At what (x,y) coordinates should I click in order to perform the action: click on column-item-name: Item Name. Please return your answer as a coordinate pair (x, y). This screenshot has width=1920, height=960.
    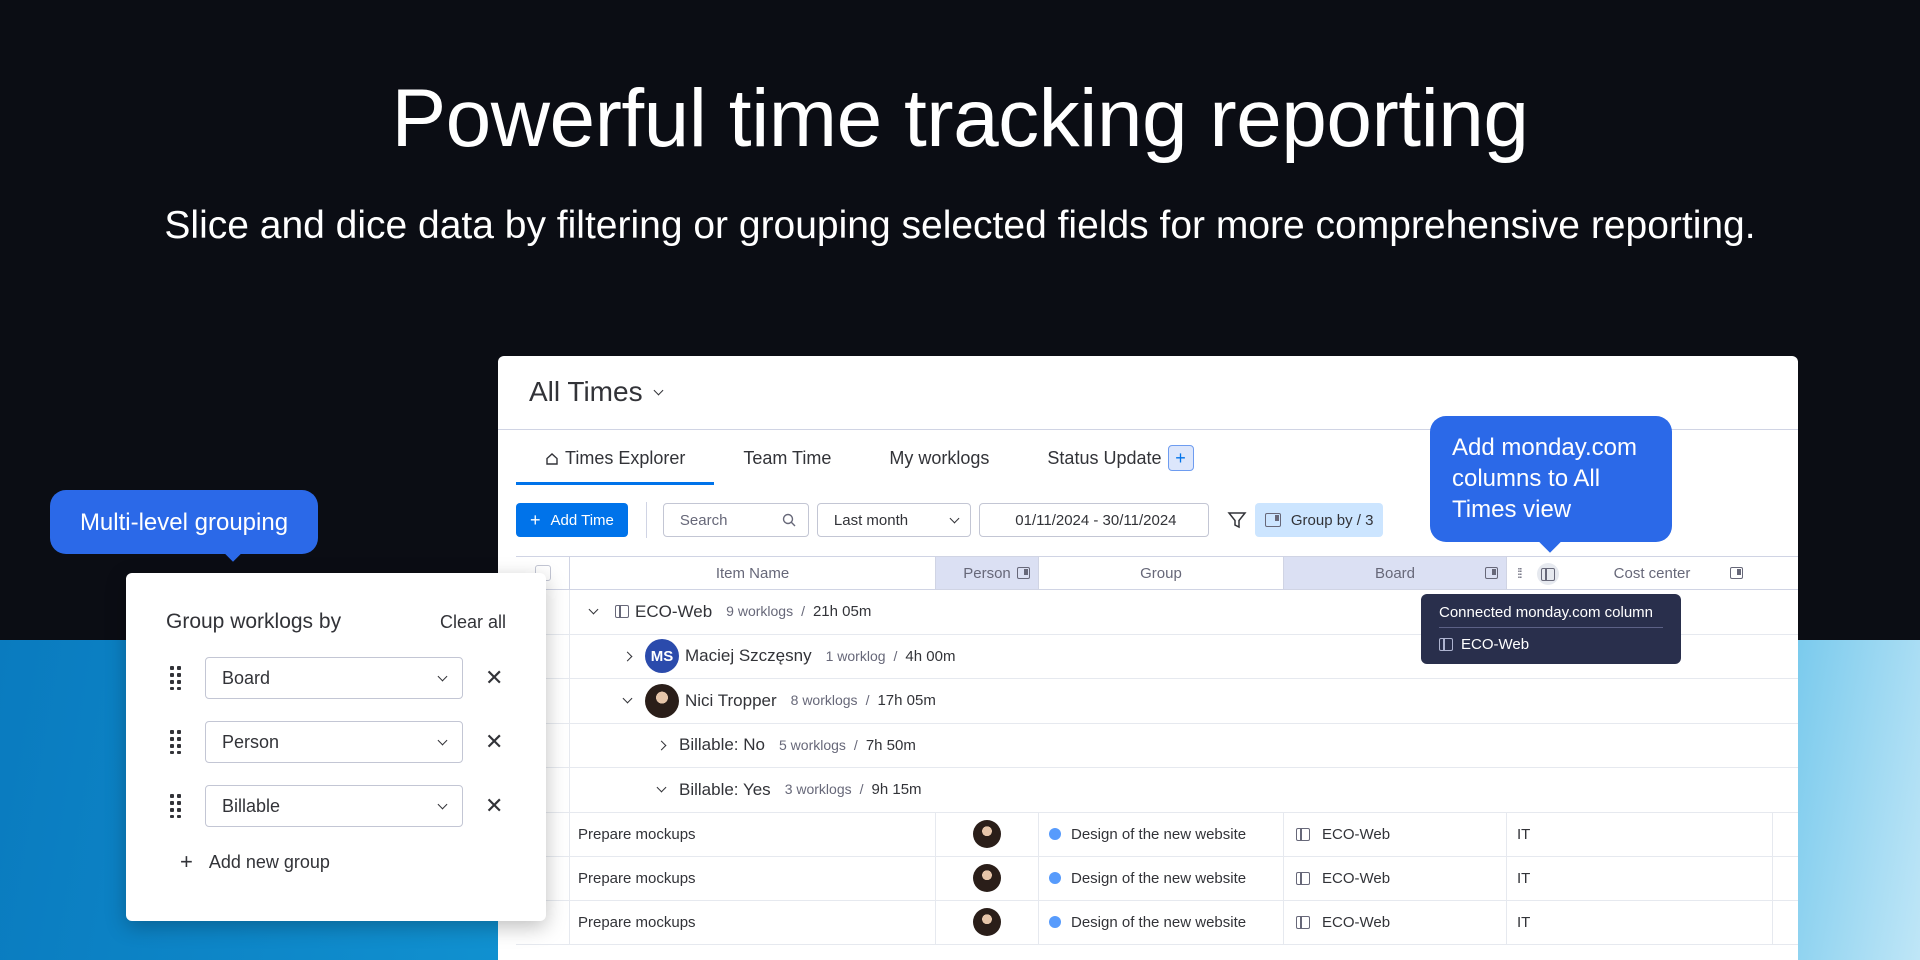
    Looking at the image, I should click on (753, 573).